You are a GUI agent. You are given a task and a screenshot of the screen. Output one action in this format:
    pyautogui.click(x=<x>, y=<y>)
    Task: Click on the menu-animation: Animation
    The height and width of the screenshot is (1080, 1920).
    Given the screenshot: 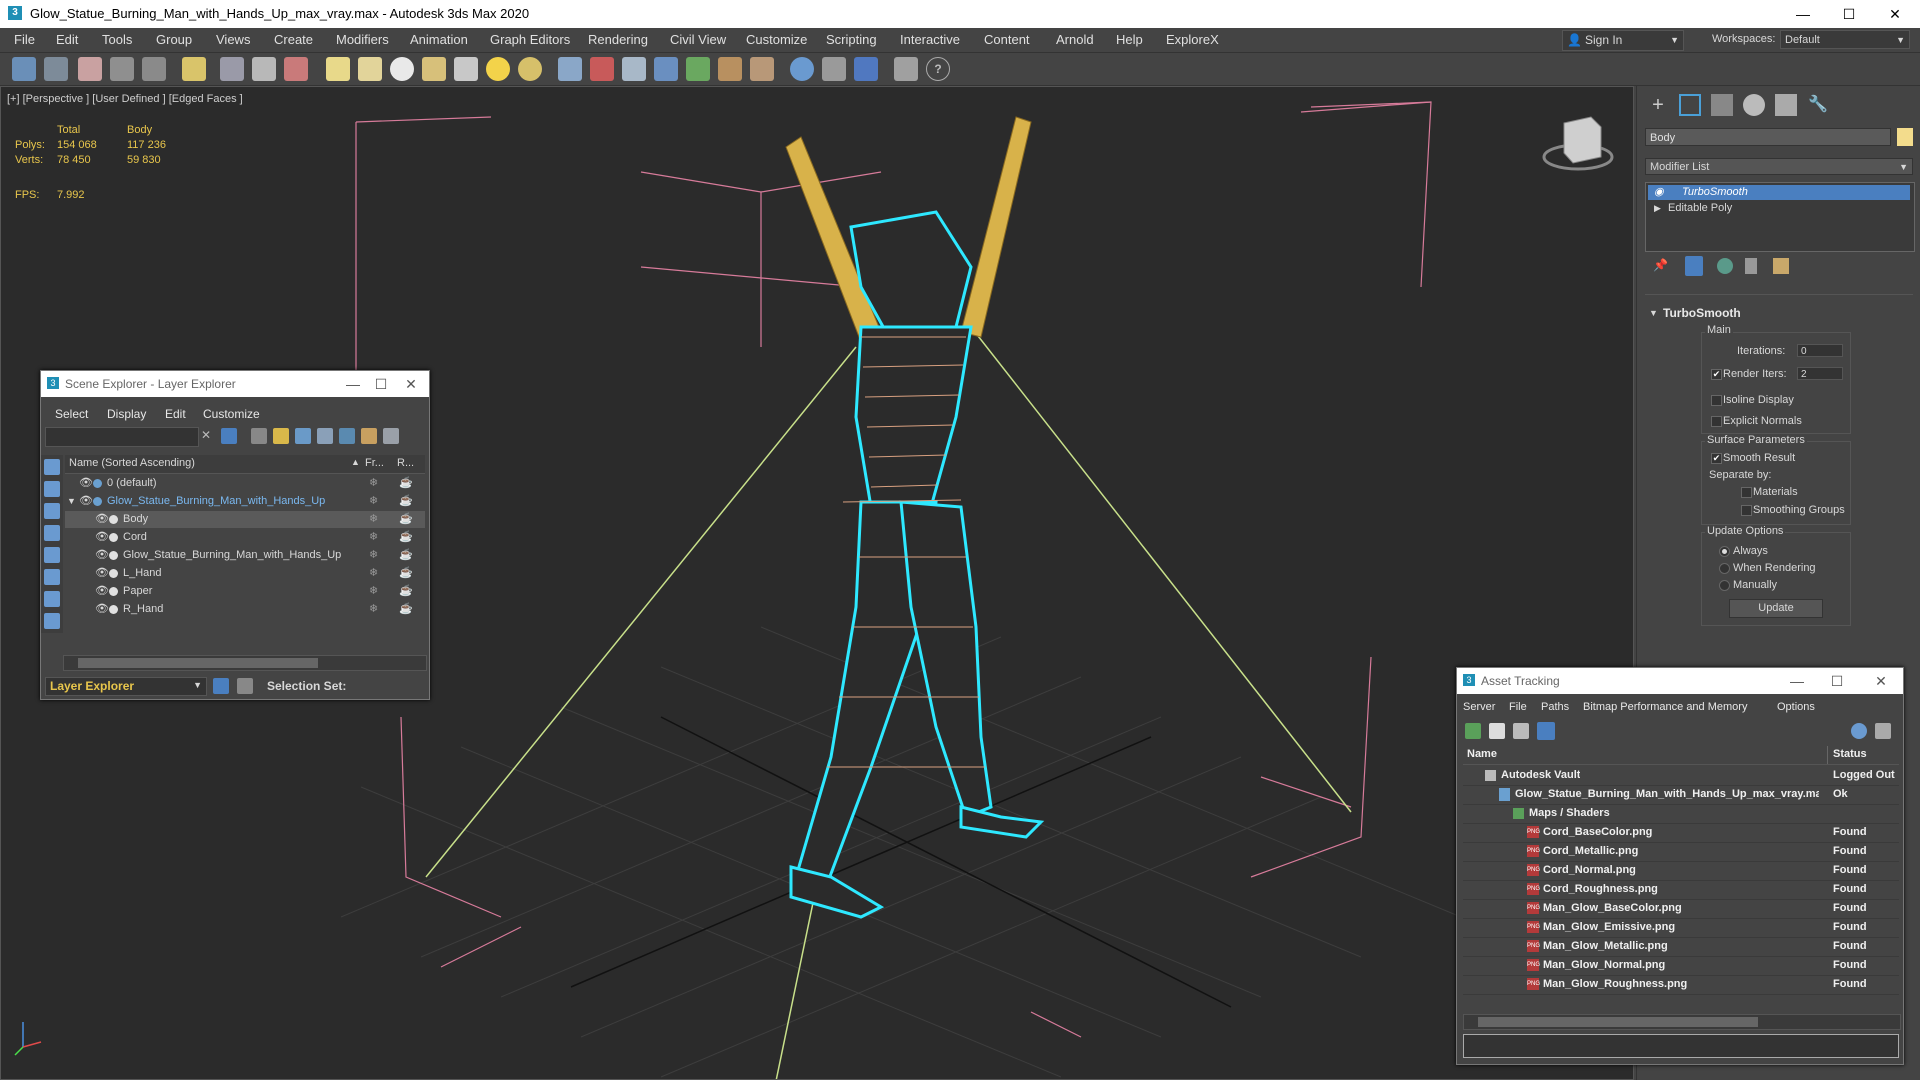 What is the action you would take?
    pyautogui.click(x=439, y=39)
    